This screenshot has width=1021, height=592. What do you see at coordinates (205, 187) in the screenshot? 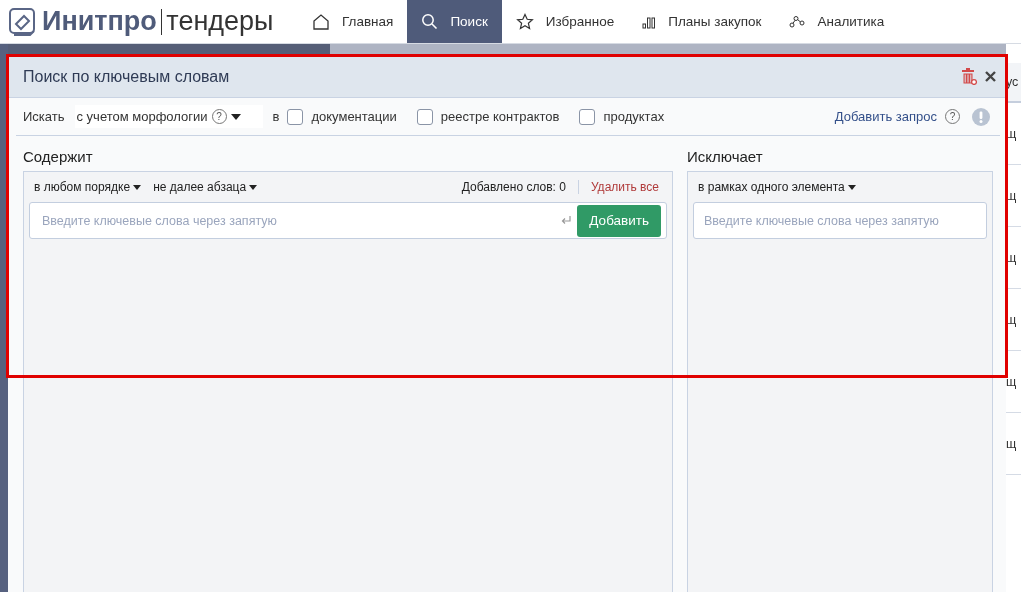
I see `filter-dropdown: не далее абзаца` at bounding box center [205, 187].